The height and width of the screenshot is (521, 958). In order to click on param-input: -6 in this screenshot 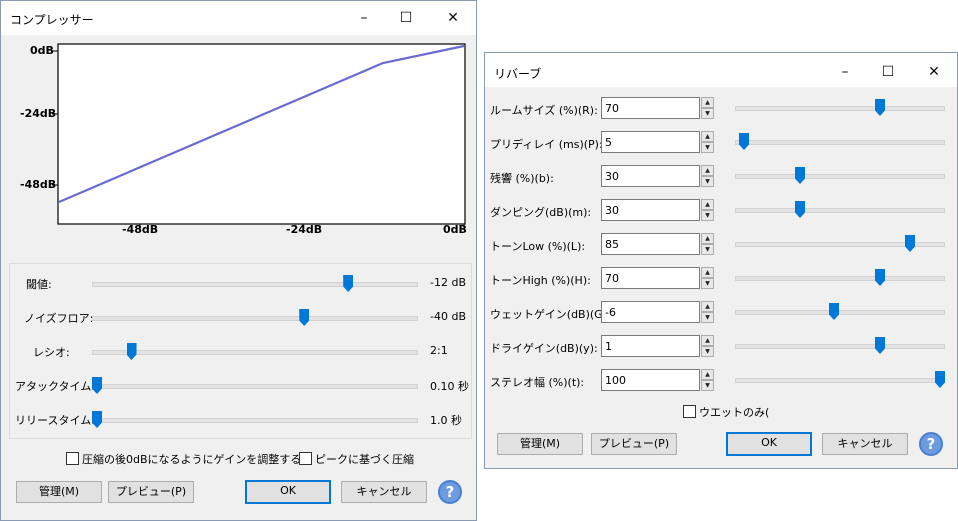, I will do `click(650, 312)`.